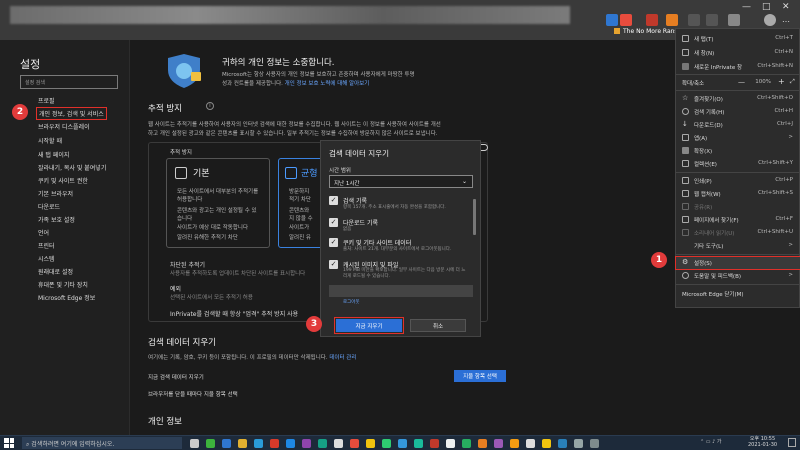 The image size is (800, 450). Describe the element at coordinates (694, 20) in the screenshot. I see `favorites-icon` at that location.